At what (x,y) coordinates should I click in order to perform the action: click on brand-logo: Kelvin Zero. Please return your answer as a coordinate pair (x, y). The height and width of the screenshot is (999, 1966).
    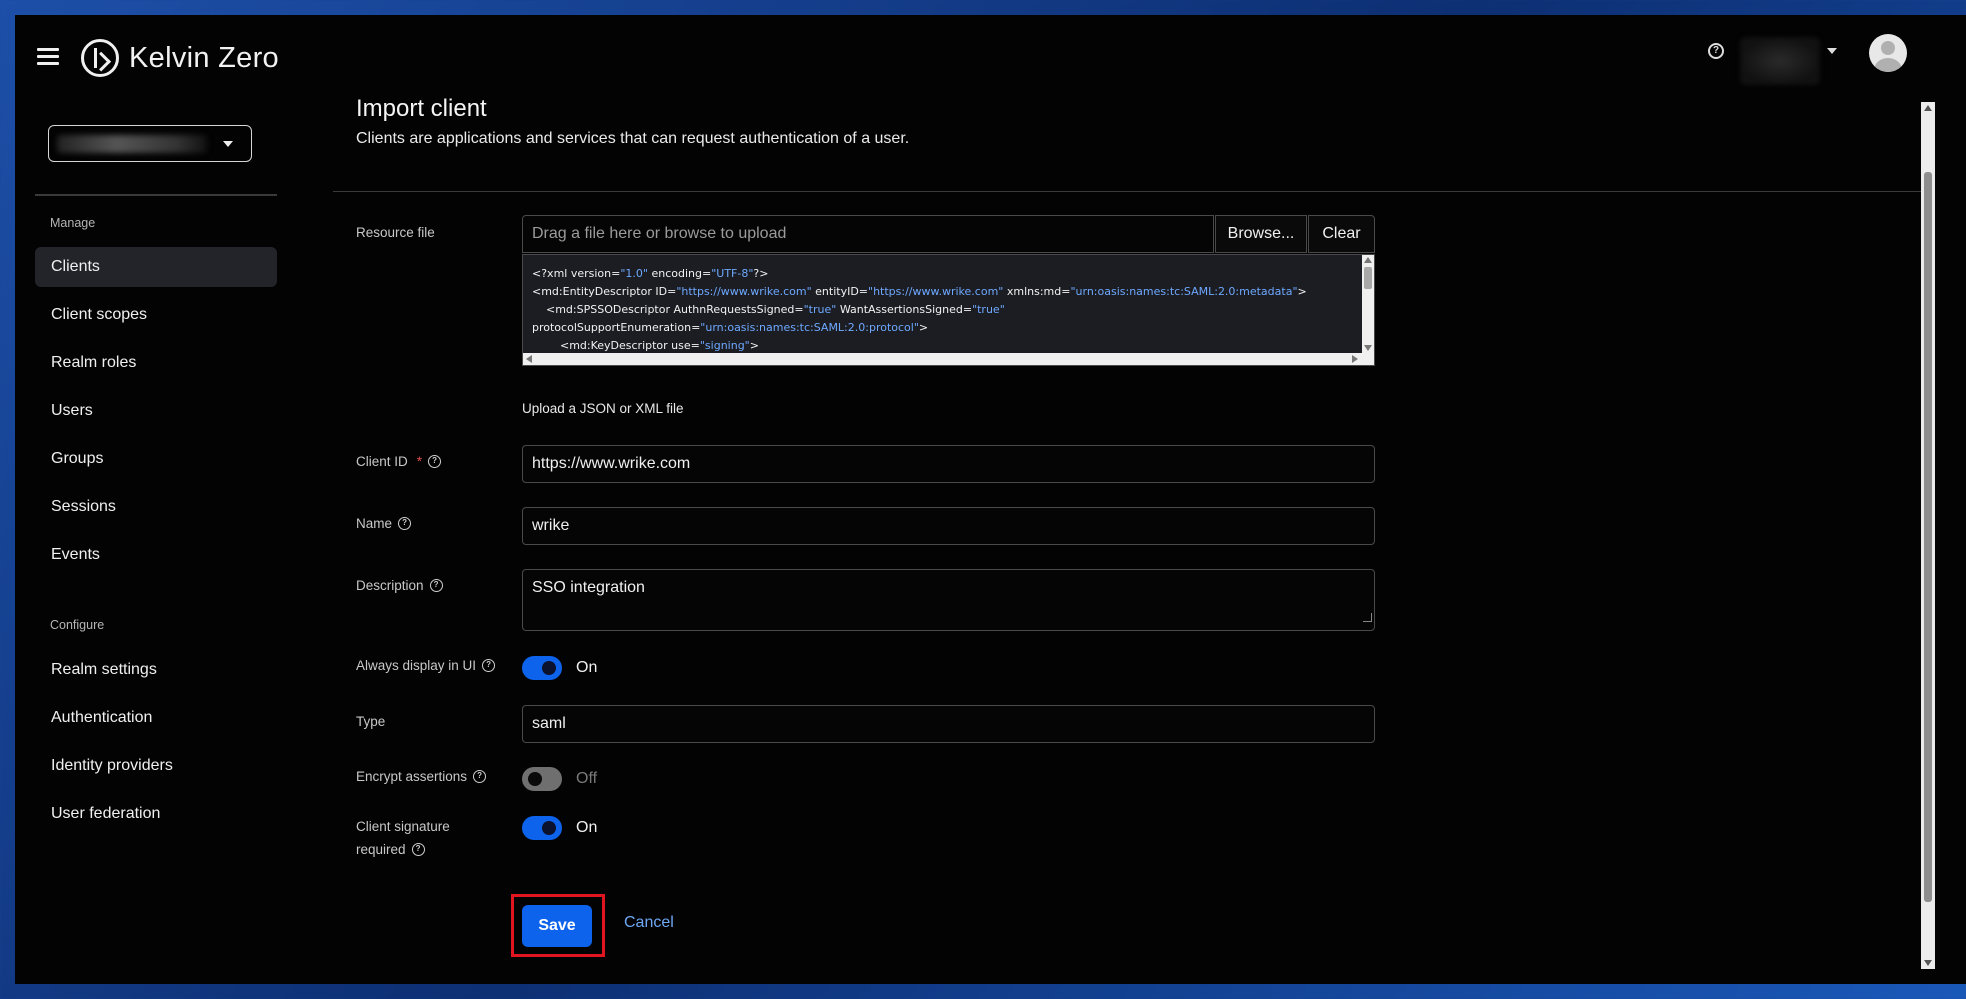
    Looking at the image, I should click on (180, 58).